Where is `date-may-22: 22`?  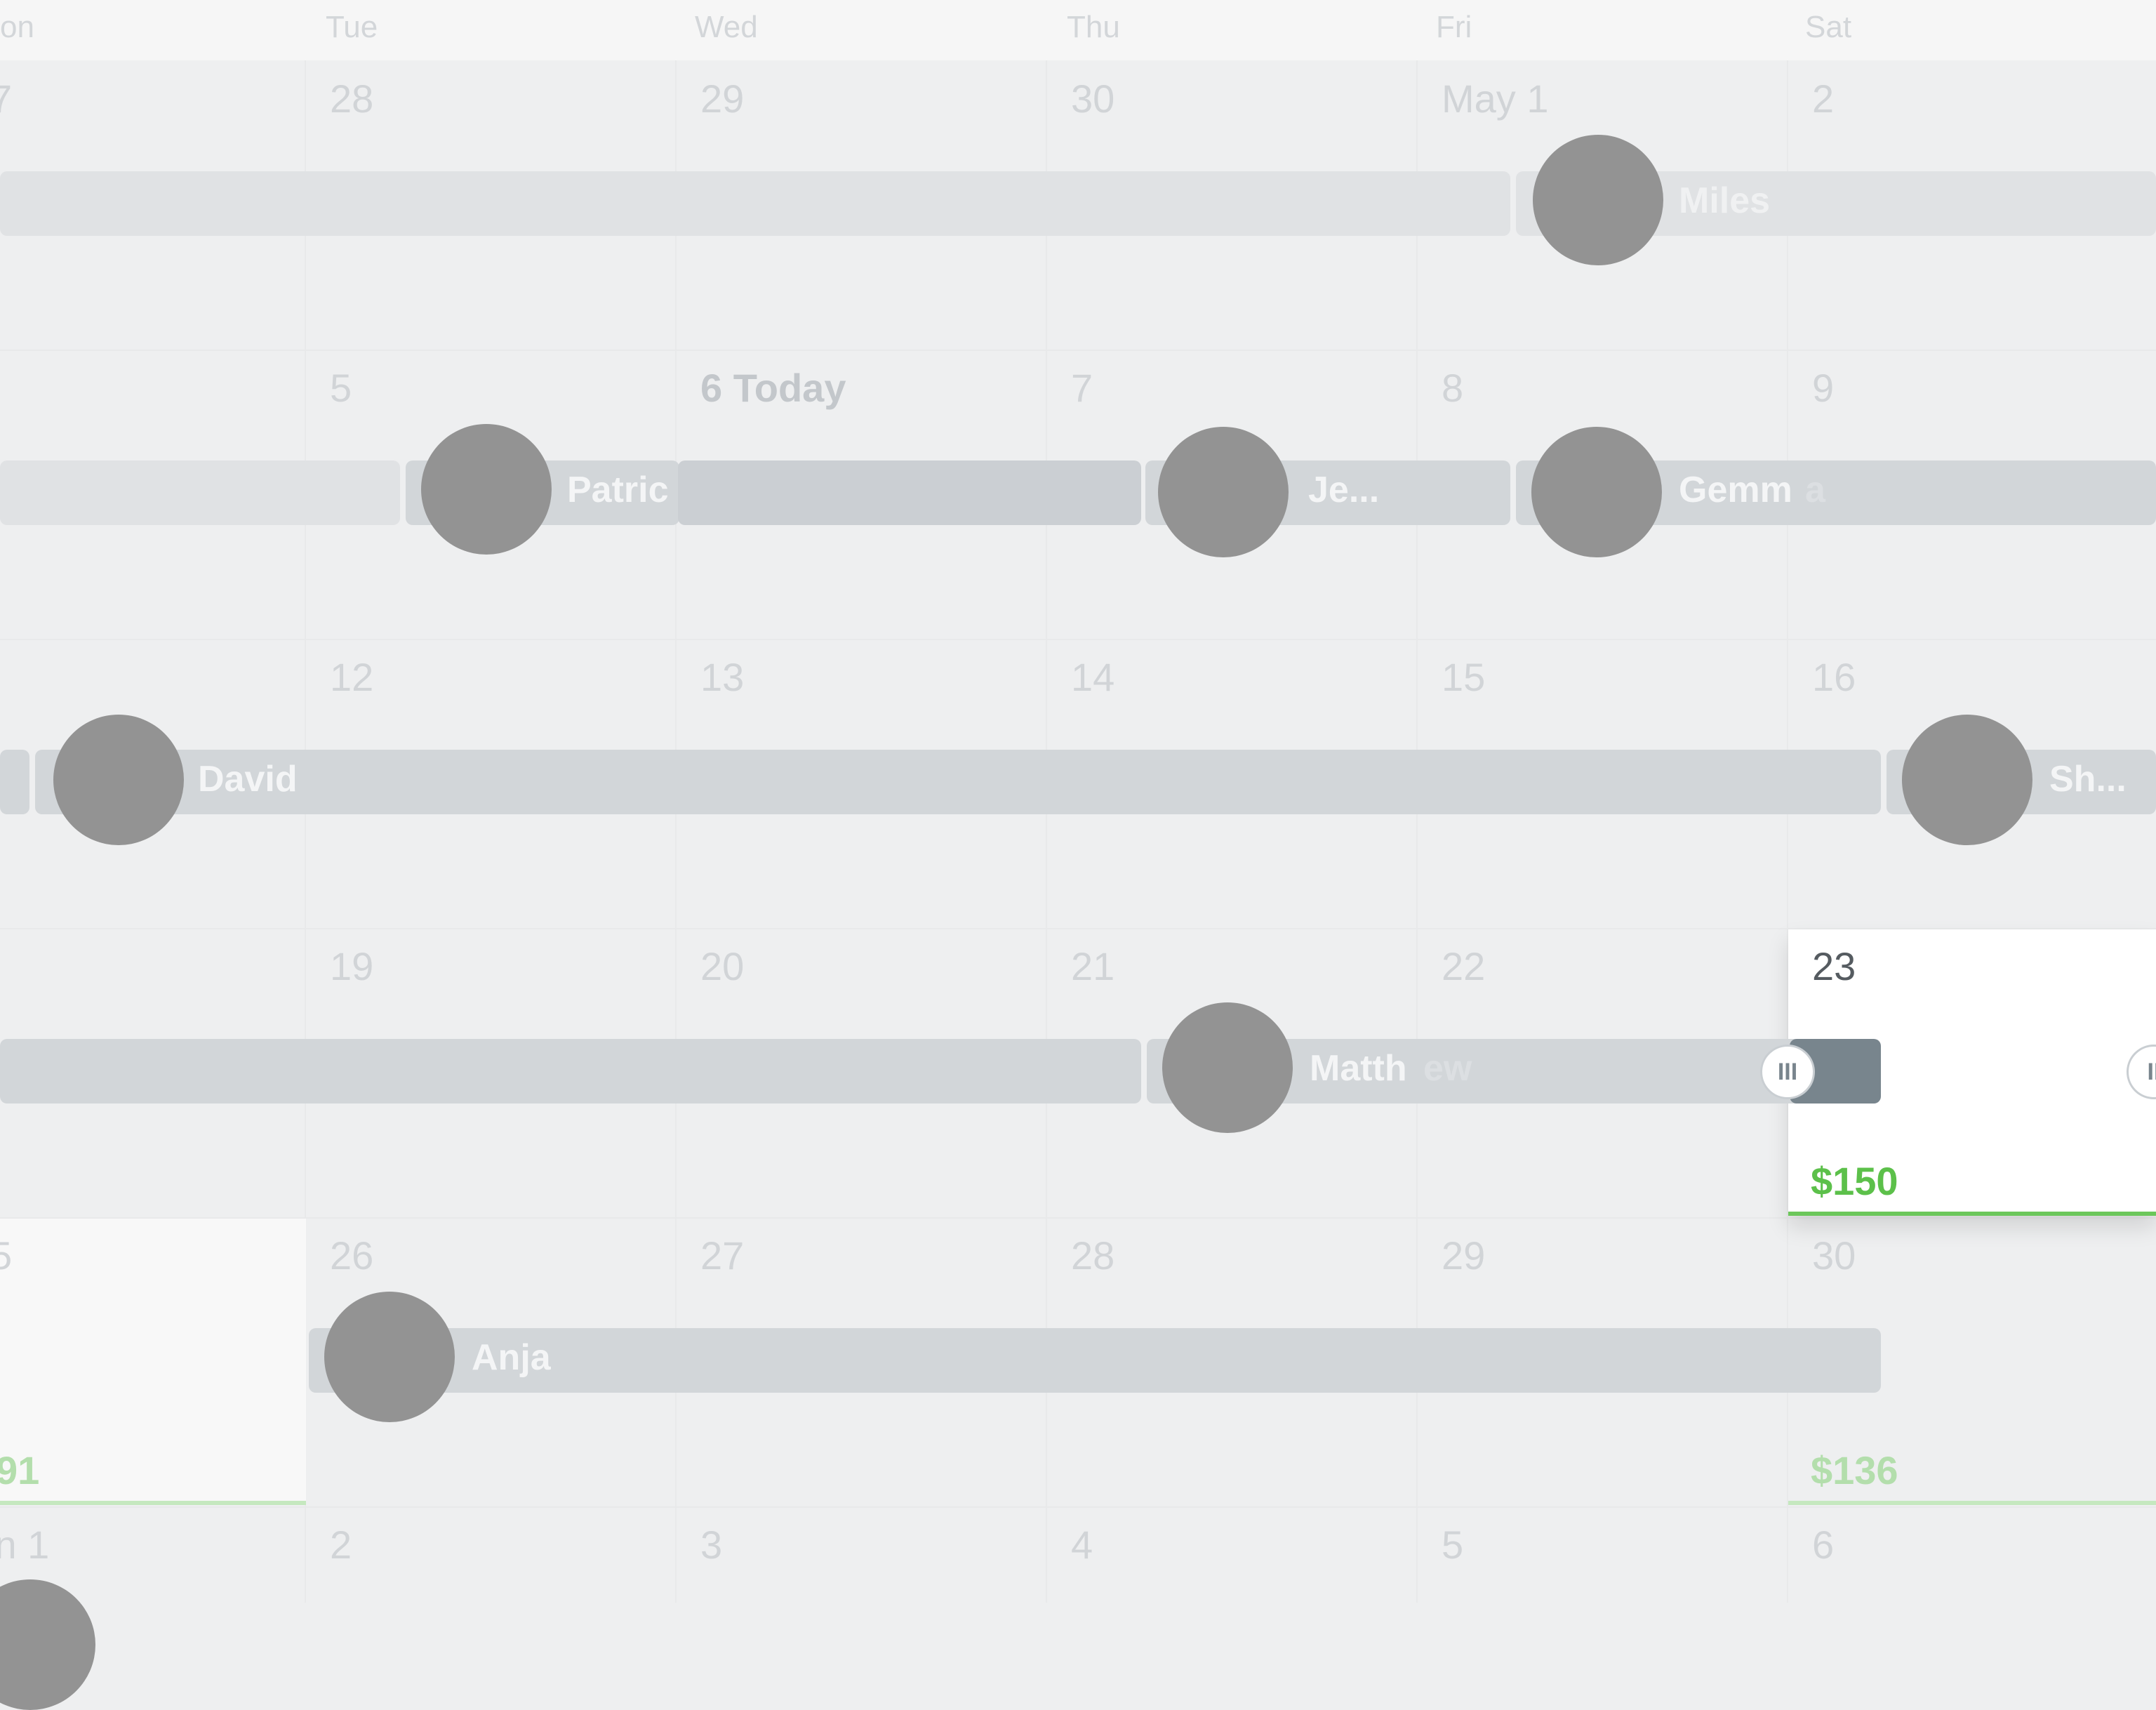 date-may-22: 22 is located at coordinates (1464, 966).